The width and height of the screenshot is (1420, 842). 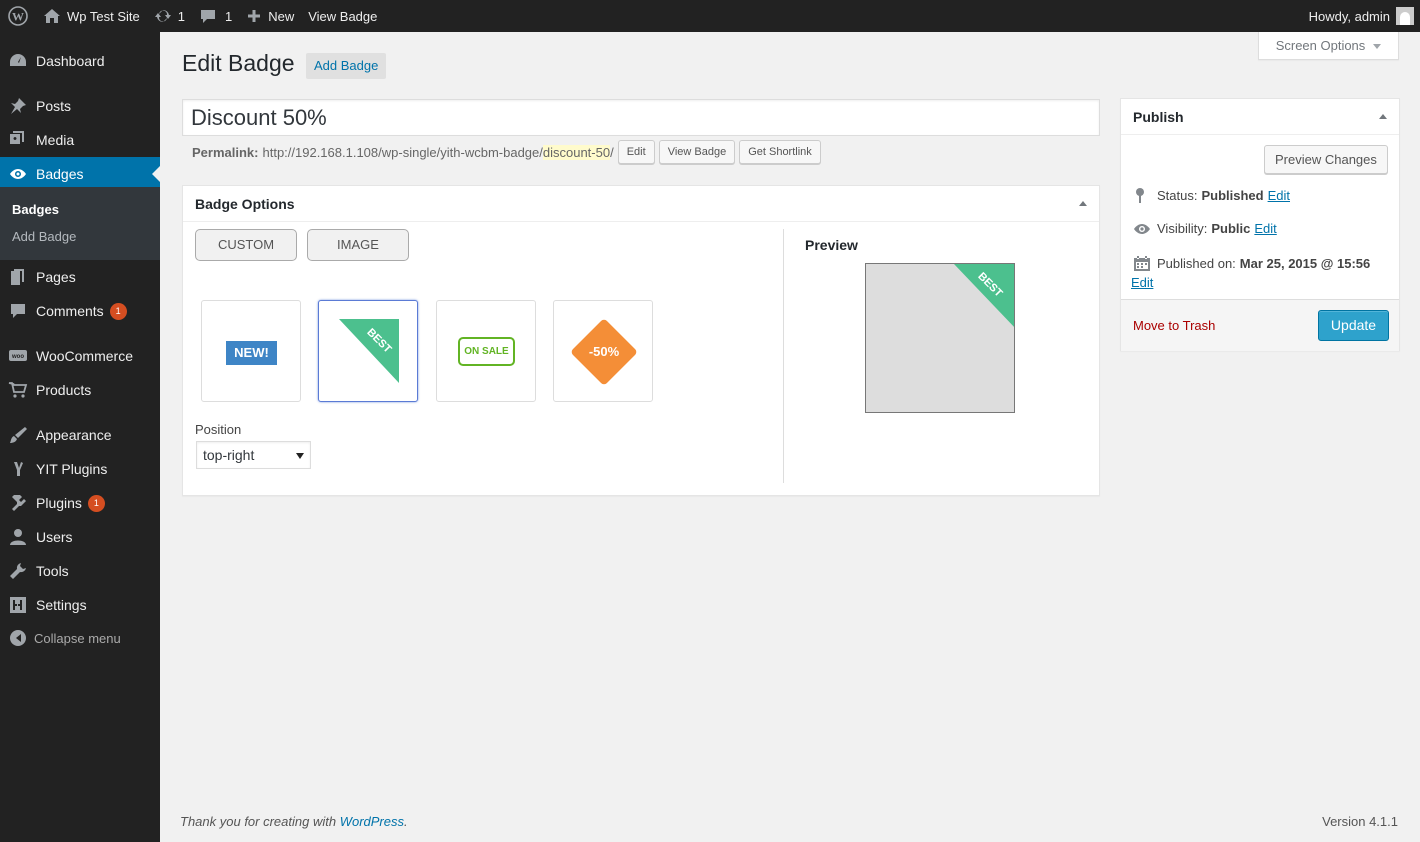 I want to click on permalink-end: /, so click(x=612, y=152).